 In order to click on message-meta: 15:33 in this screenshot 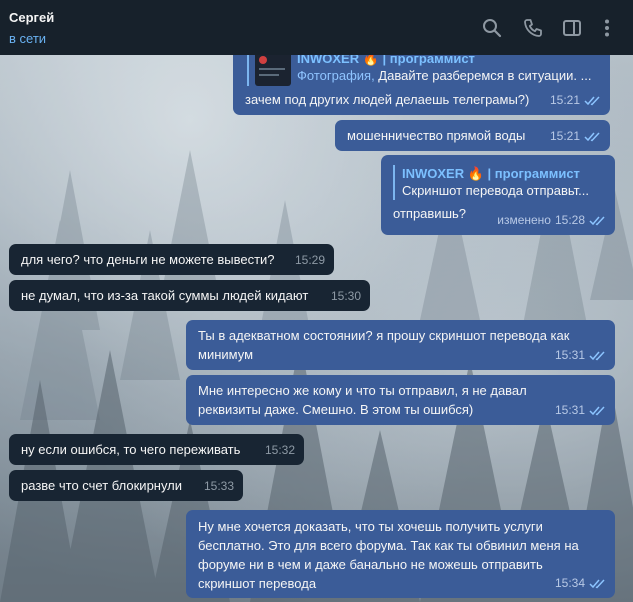, I will do `click(219, 486)`.